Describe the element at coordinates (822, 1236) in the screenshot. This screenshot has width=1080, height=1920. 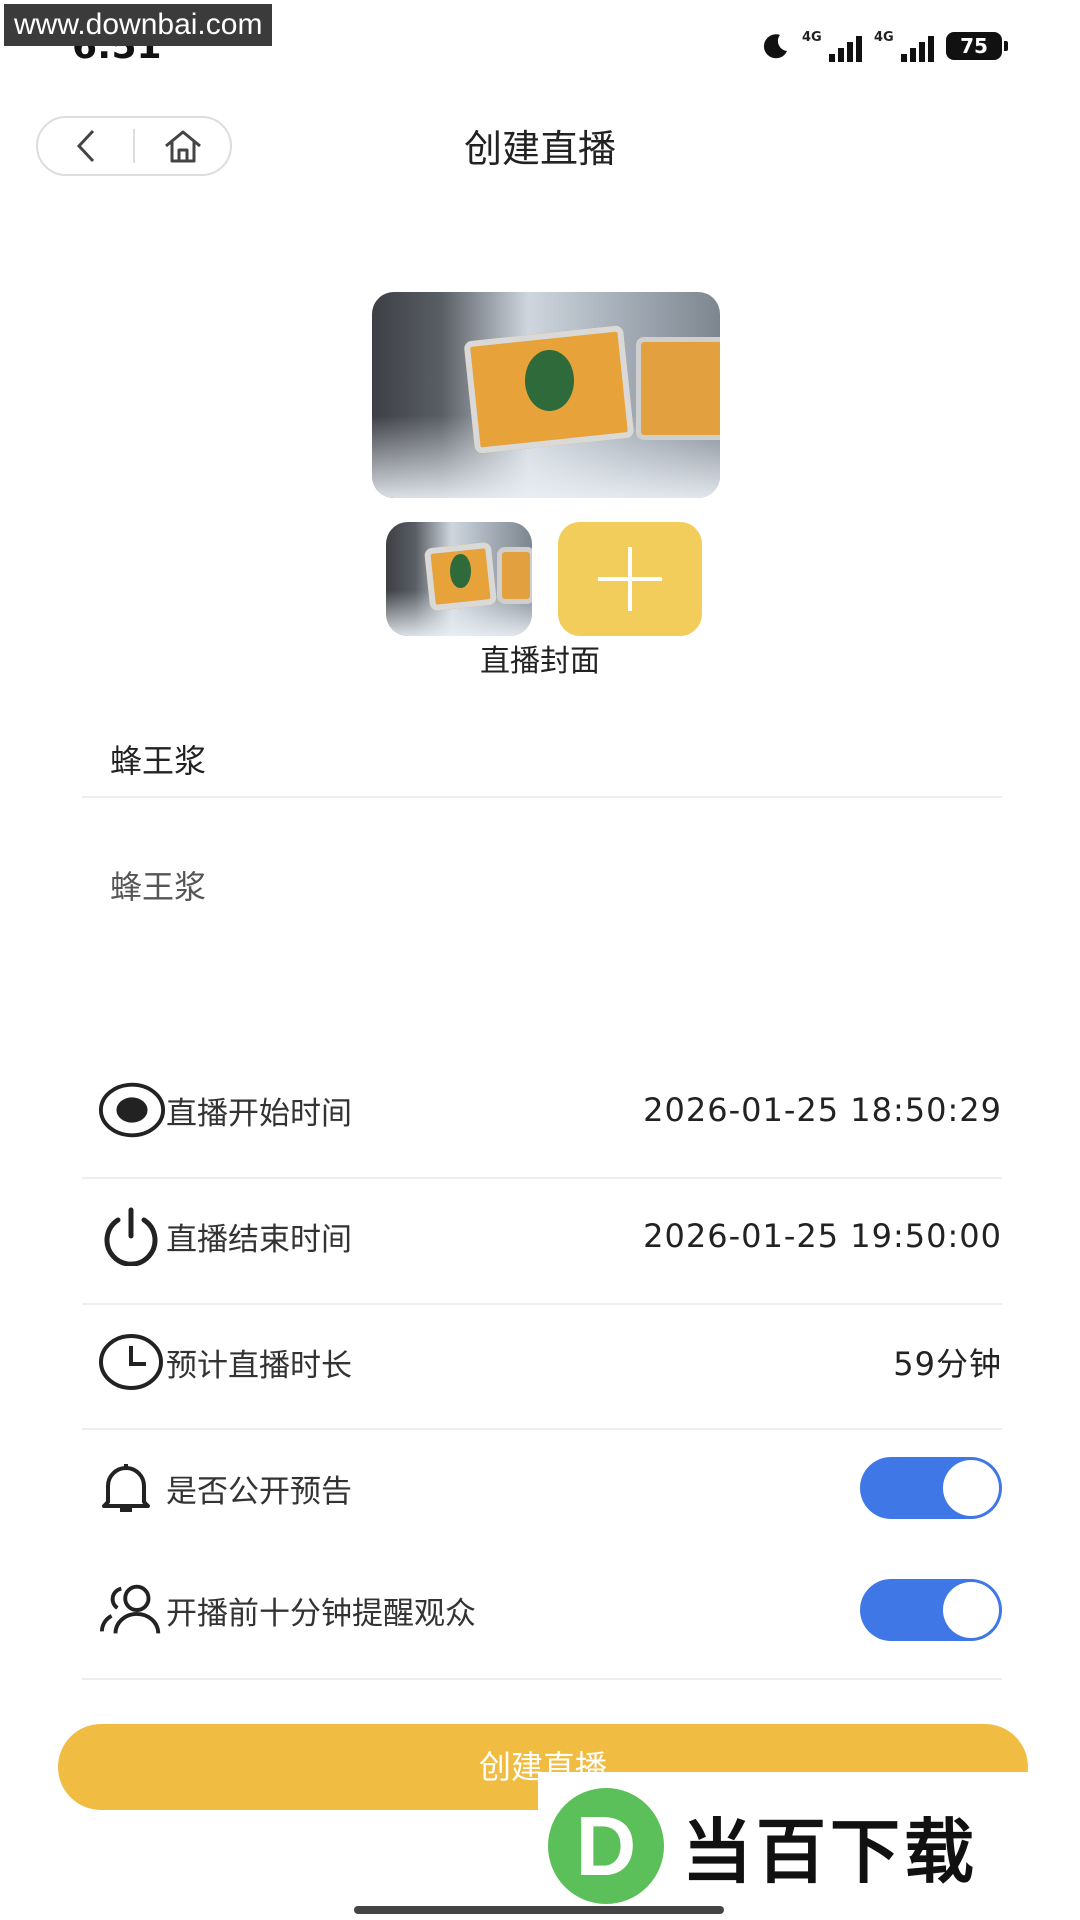
I see `end-time-value: 2026-01-25 19:50:00` at that location.